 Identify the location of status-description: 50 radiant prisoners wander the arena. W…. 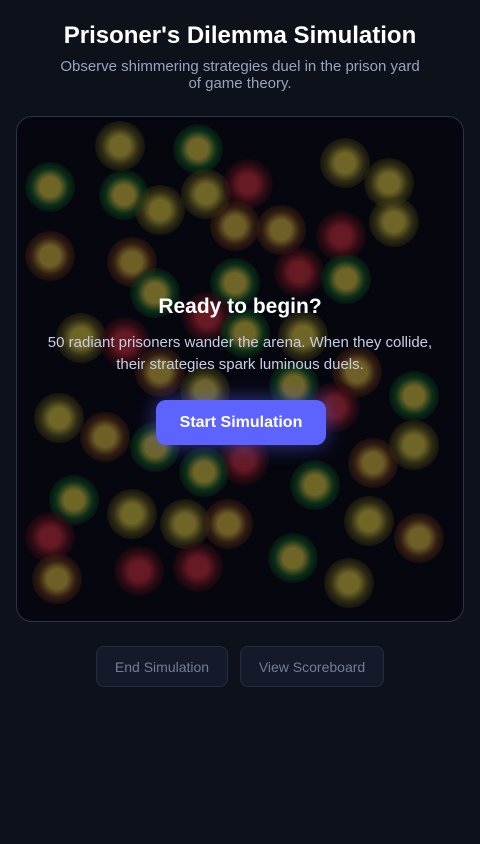
(240, 353).